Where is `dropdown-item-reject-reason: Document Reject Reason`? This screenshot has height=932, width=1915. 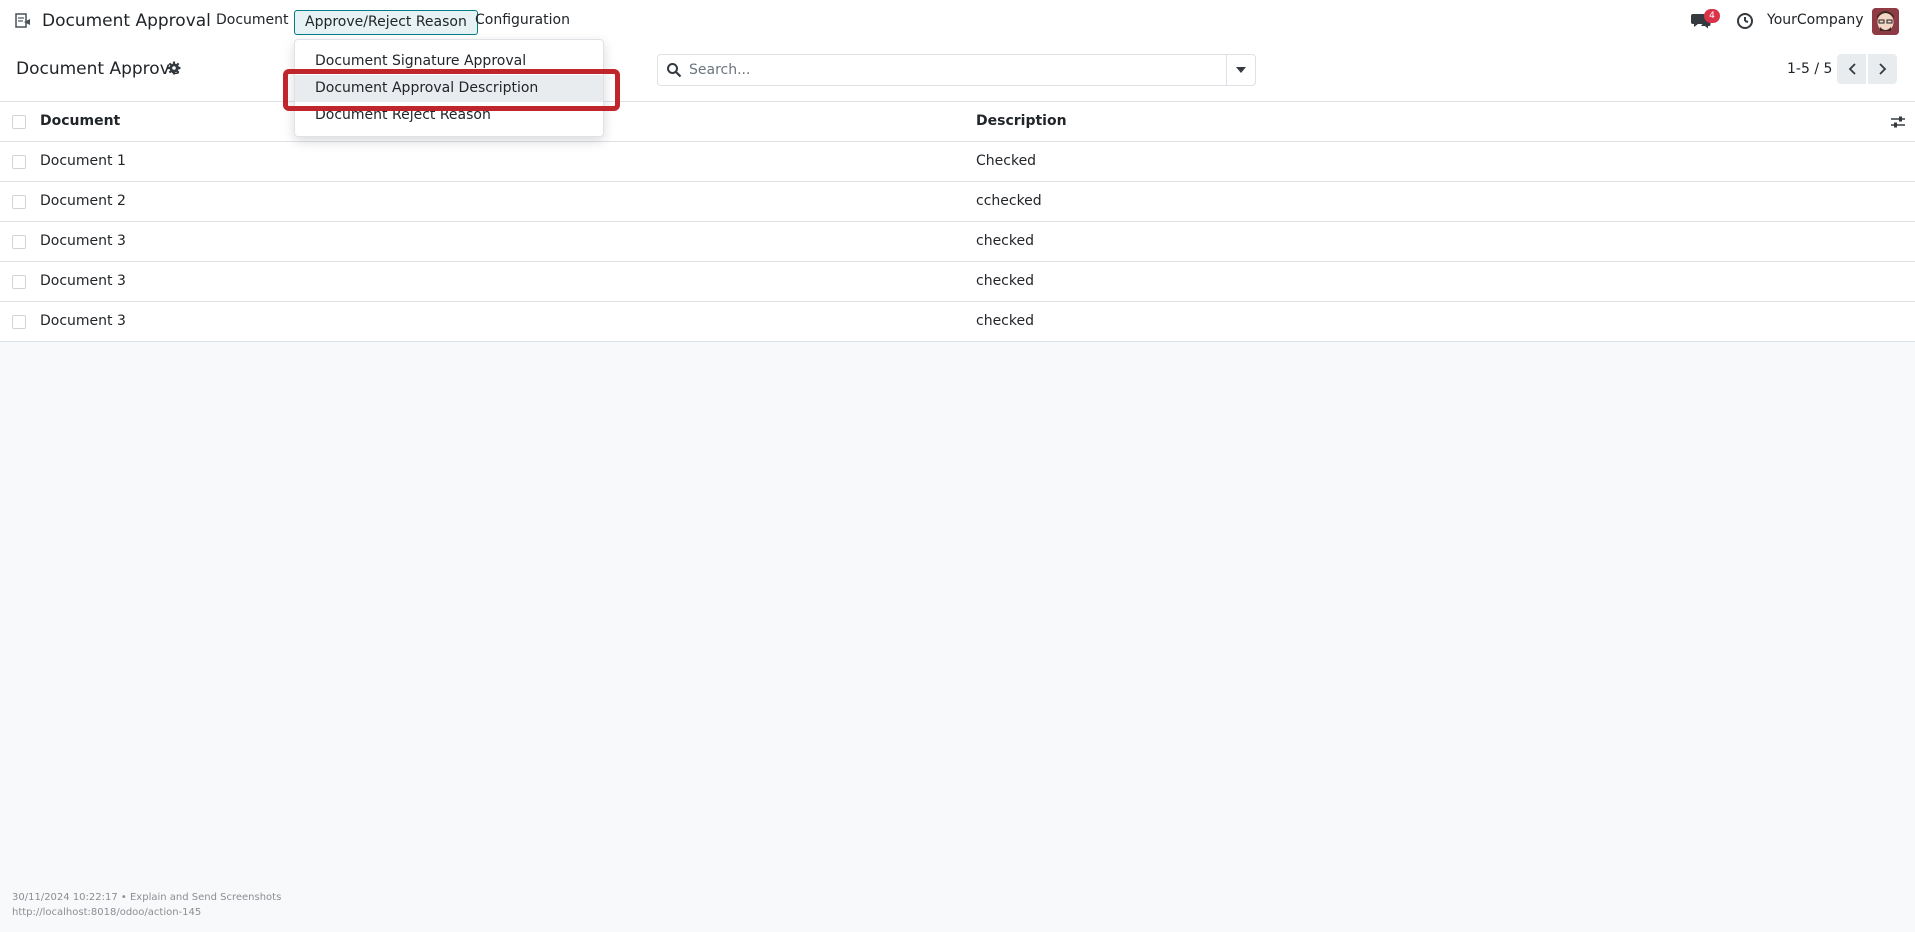
dropdown-item-reject-reason: Document Reject Reason is located at coordinates (449, 115).